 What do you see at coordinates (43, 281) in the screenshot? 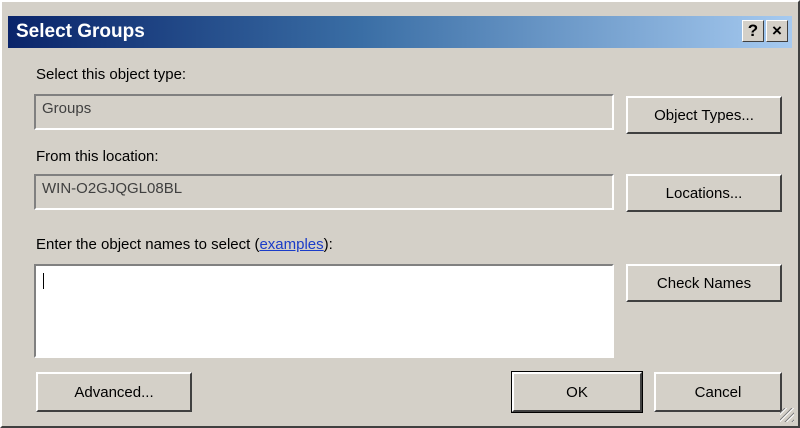
I see `text-caret` at bounding box center [43, 281].